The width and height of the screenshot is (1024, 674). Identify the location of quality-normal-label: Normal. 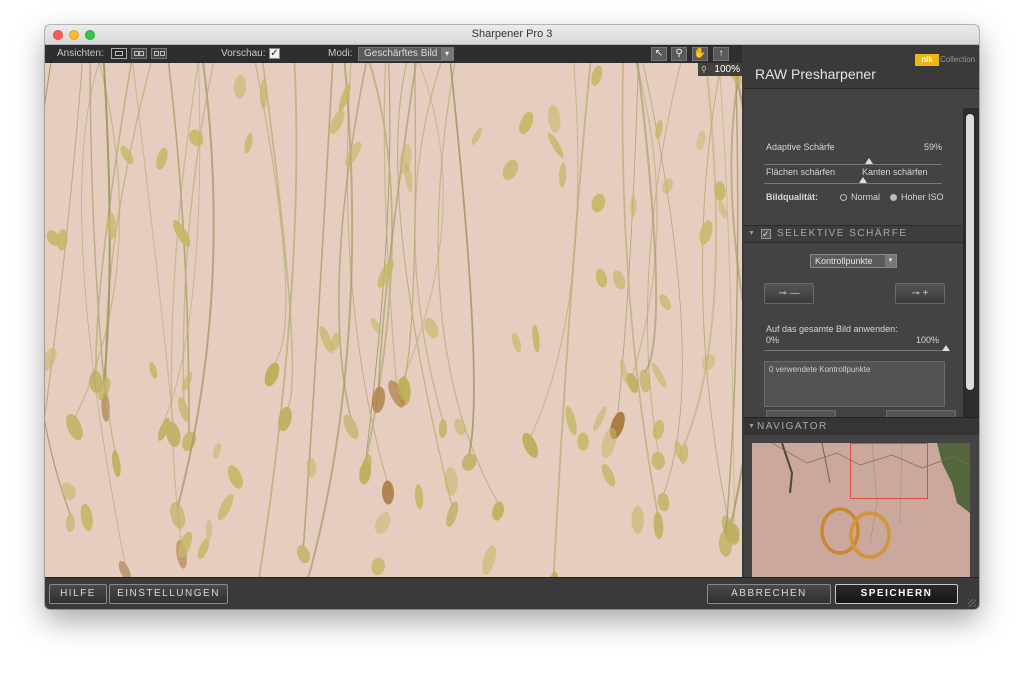
(866, 197).